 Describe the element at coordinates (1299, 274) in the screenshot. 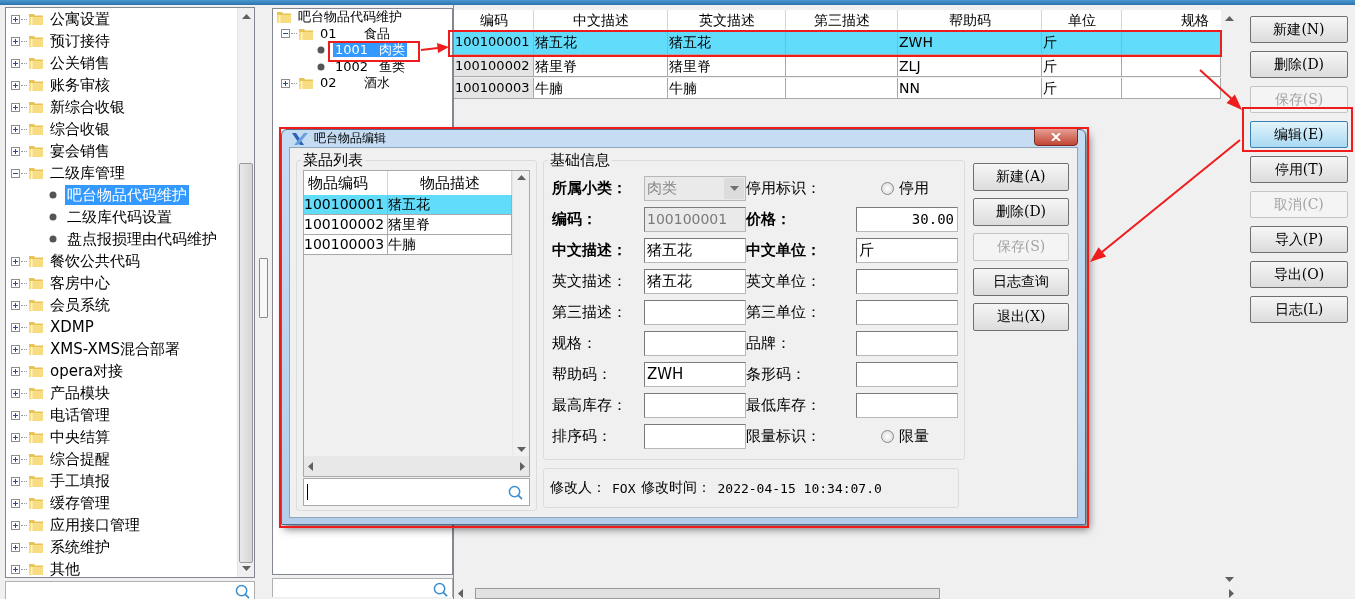

I see `toolbar-button: 导出(O)` at that location.